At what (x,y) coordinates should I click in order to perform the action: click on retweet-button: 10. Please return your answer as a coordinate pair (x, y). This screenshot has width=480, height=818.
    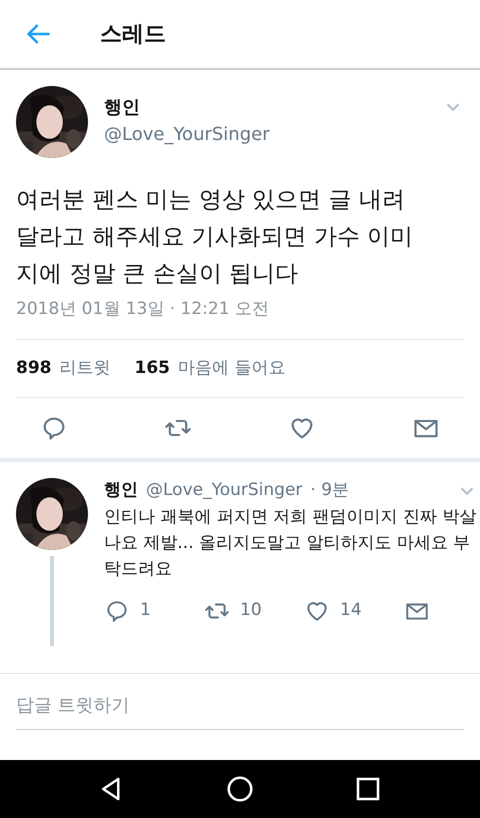
    Looking at the image, I should click on (254, 611).